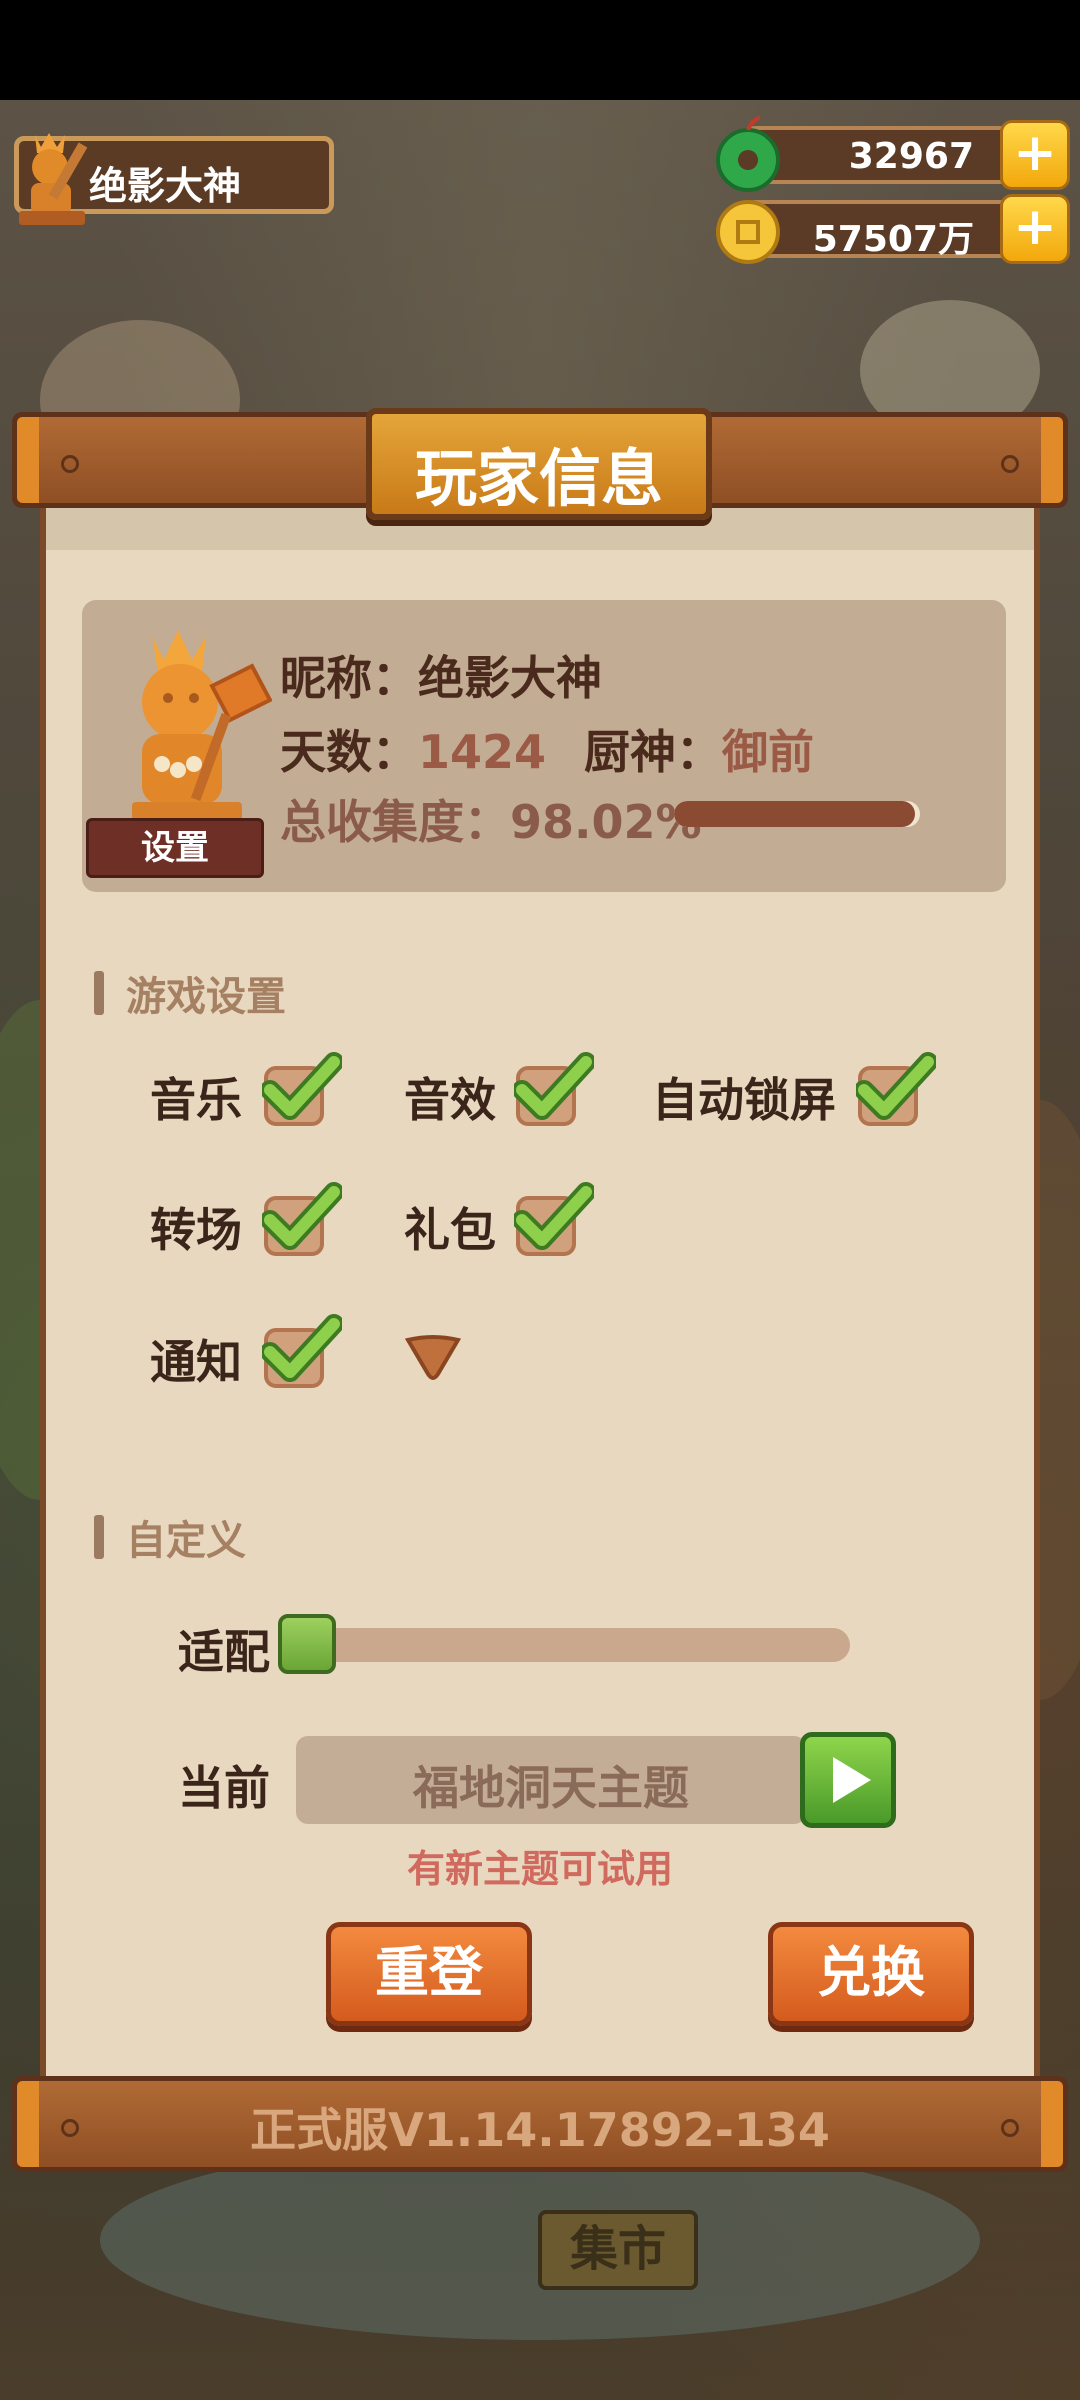  I want to click on fit-label: 适配, so click(224, 1652).